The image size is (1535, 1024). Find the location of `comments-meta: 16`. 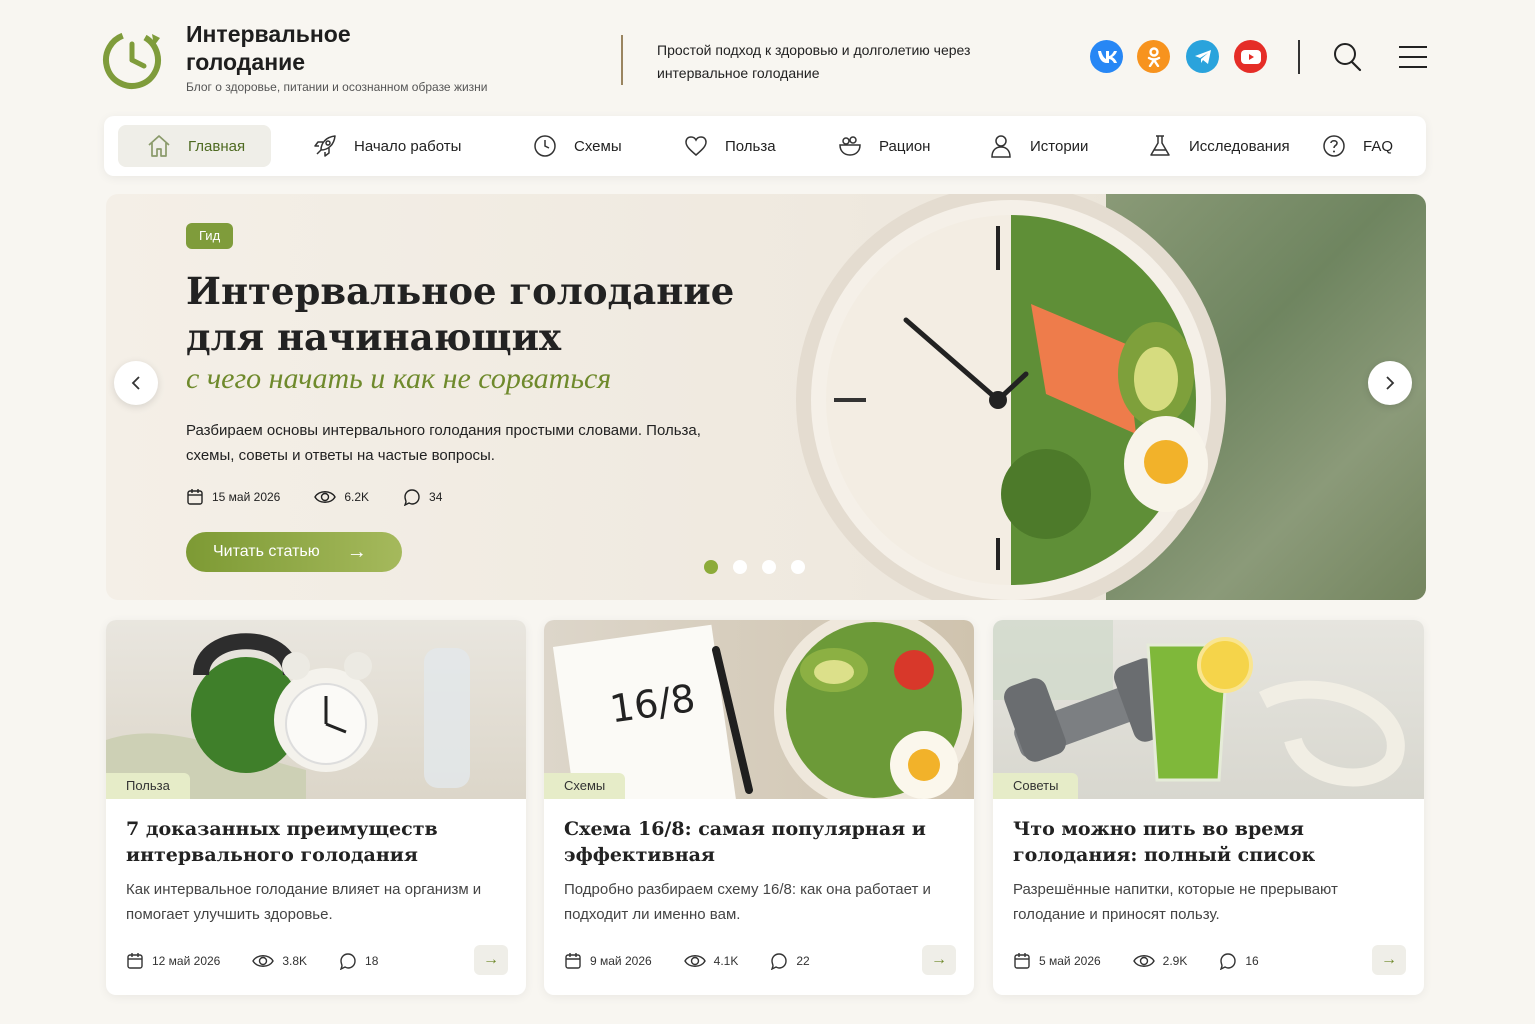

comments-meta: 16 is located at coordinates (1239, 961).